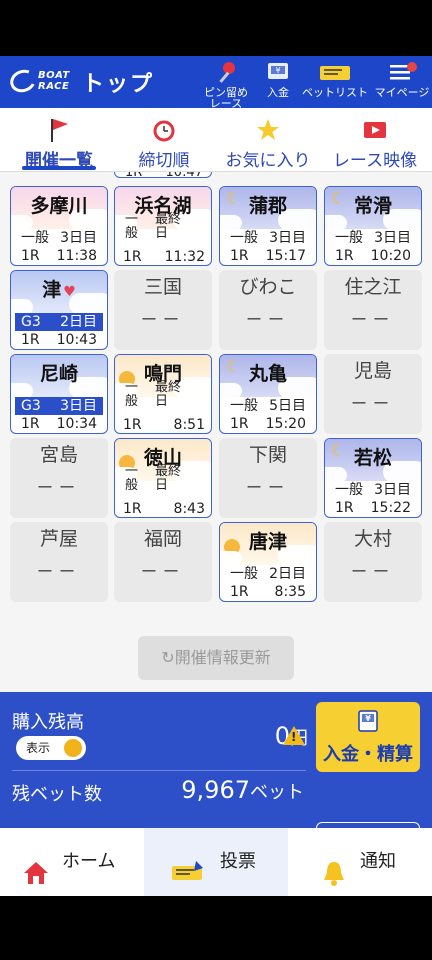  What do you see at coordinates (216, 658) in the screenshot?
I see `refresh-button: ↻開催情報更新` at bounding box center [216, 658].